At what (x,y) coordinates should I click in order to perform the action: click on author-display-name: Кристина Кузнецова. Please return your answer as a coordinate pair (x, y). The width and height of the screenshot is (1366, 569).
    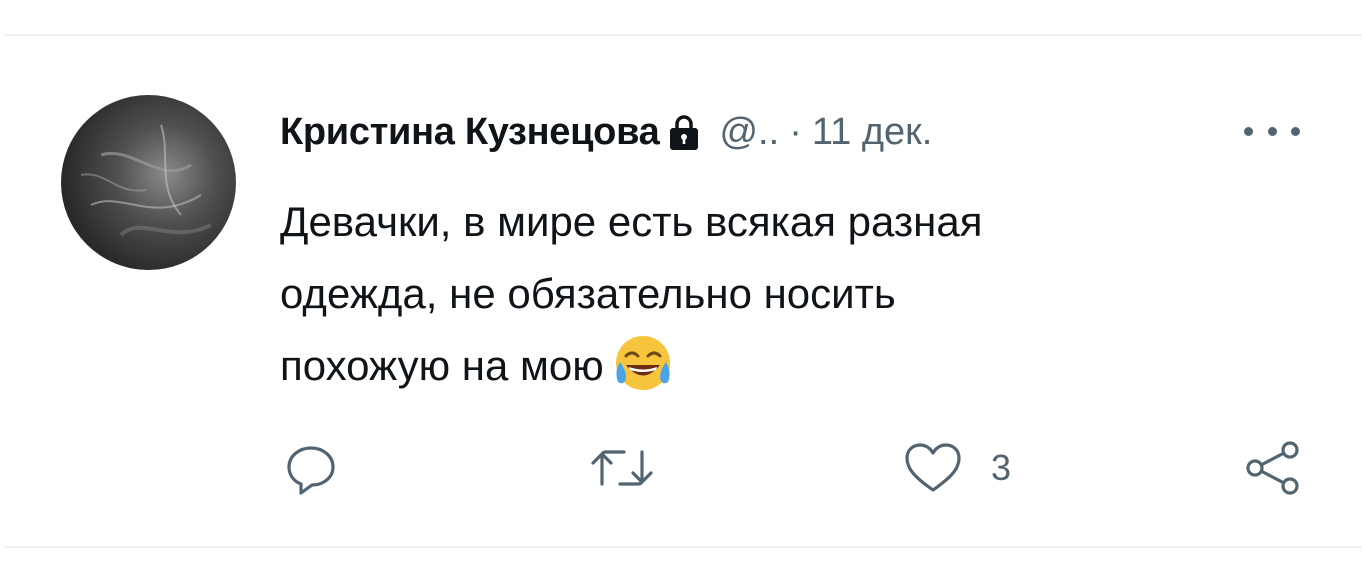
    Looking at the image, I should click on (470, 132).